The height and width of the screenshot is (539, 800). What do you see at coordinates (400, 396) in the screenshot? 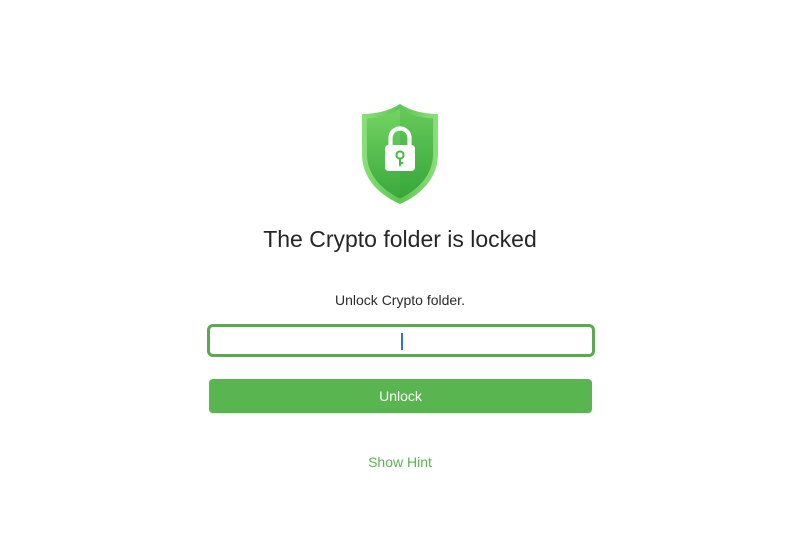
I see `unlock-button: Unlock` at bounding box center [400, 396].